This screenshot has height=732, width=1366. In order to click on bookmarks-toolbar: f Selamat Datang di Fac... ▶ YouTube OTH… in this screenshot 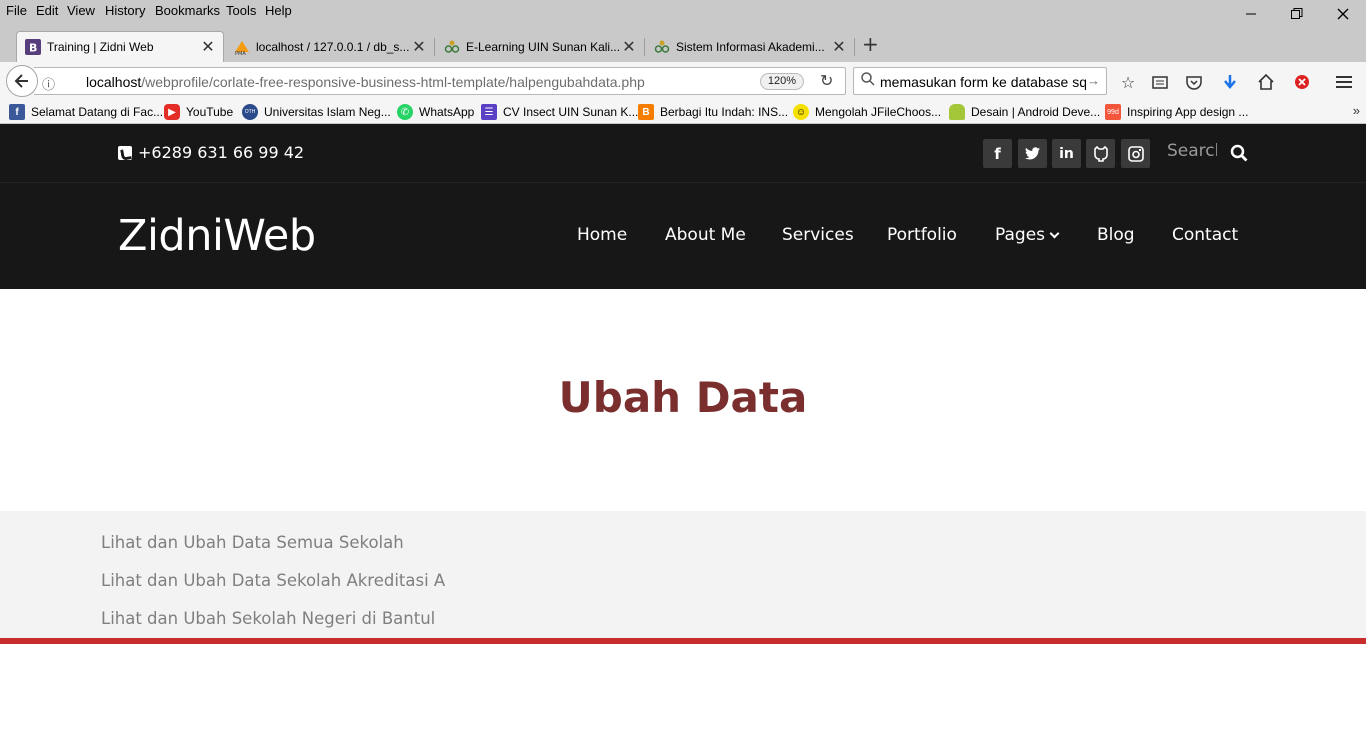, I will do `click(683, 112)`.